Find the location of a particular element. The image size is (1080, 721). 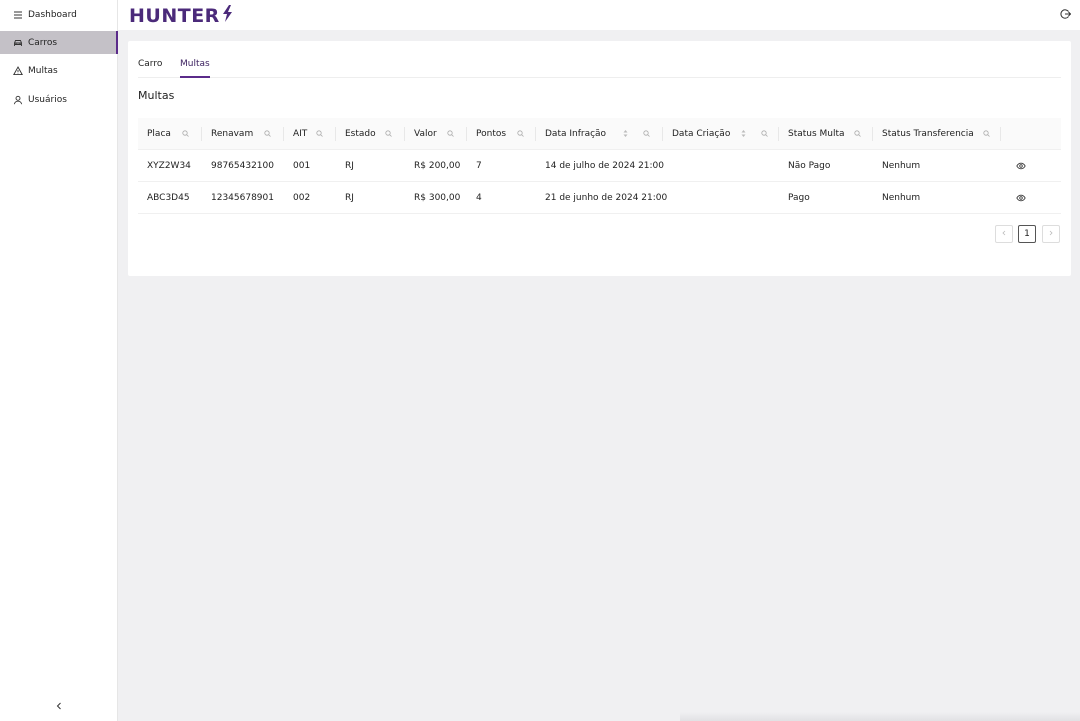

user-icon is located at coordinates (18, 100).